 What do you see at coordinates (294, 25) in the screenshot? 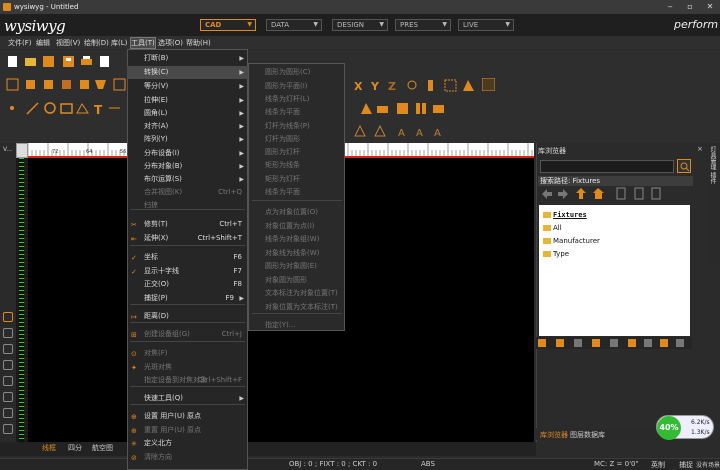
I see `mode-data: DATA ▼` at bounding box center [294, 25].